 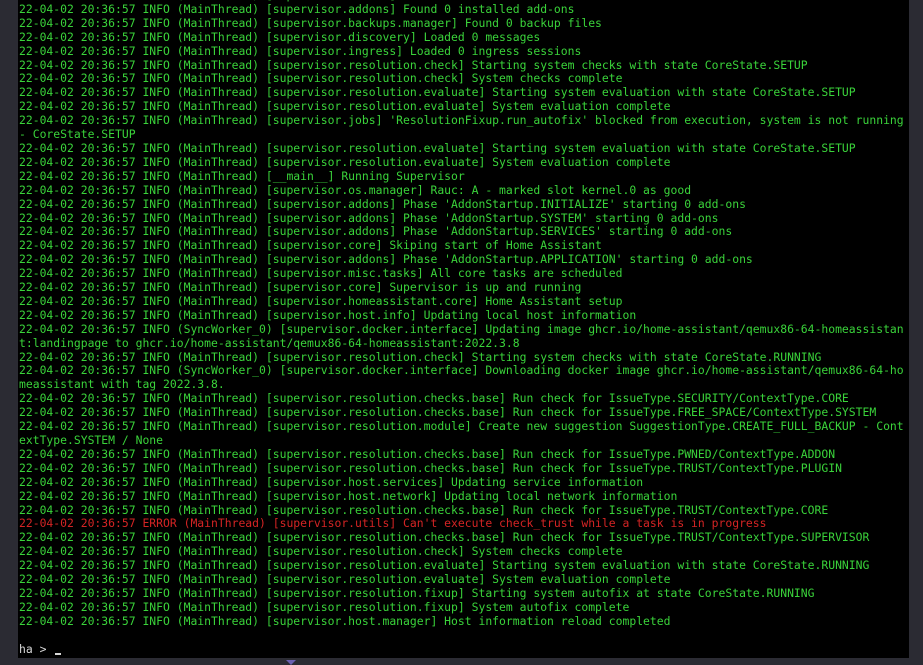 What do you see at coordinates (291, 662) in the screenshot?
I see `chevron-down-icon` at bounding box center [291, 662].